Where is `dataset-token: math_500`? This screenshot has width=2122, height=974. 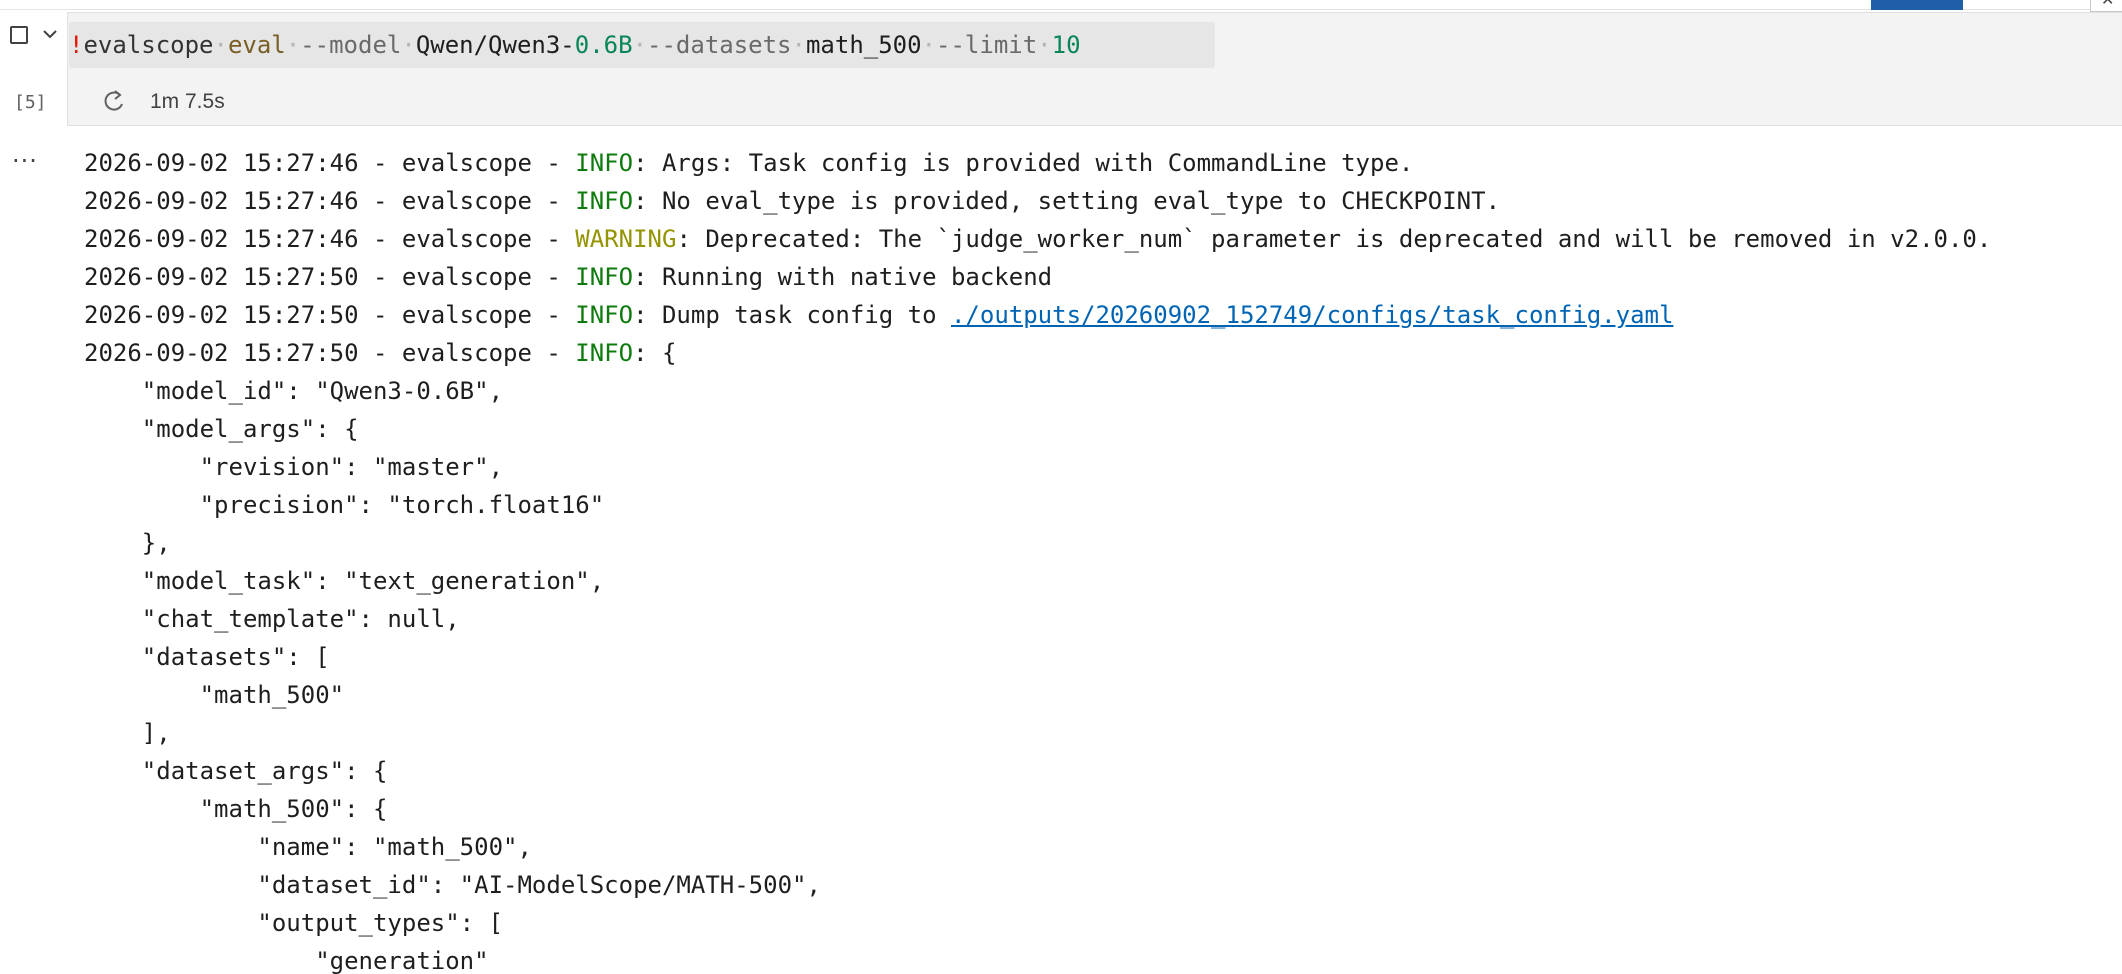 dataset-token: math_500 is located at coordinates (863, 45).